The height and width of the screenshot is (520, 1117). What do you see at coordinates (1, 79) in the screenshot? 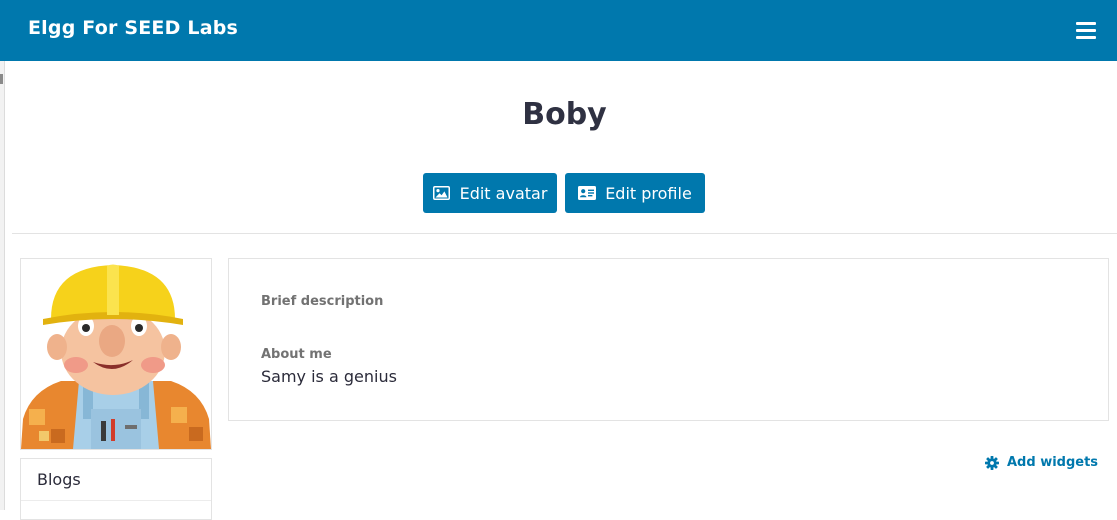
I see `window-edge-marker` at bounding box center [1, 79].